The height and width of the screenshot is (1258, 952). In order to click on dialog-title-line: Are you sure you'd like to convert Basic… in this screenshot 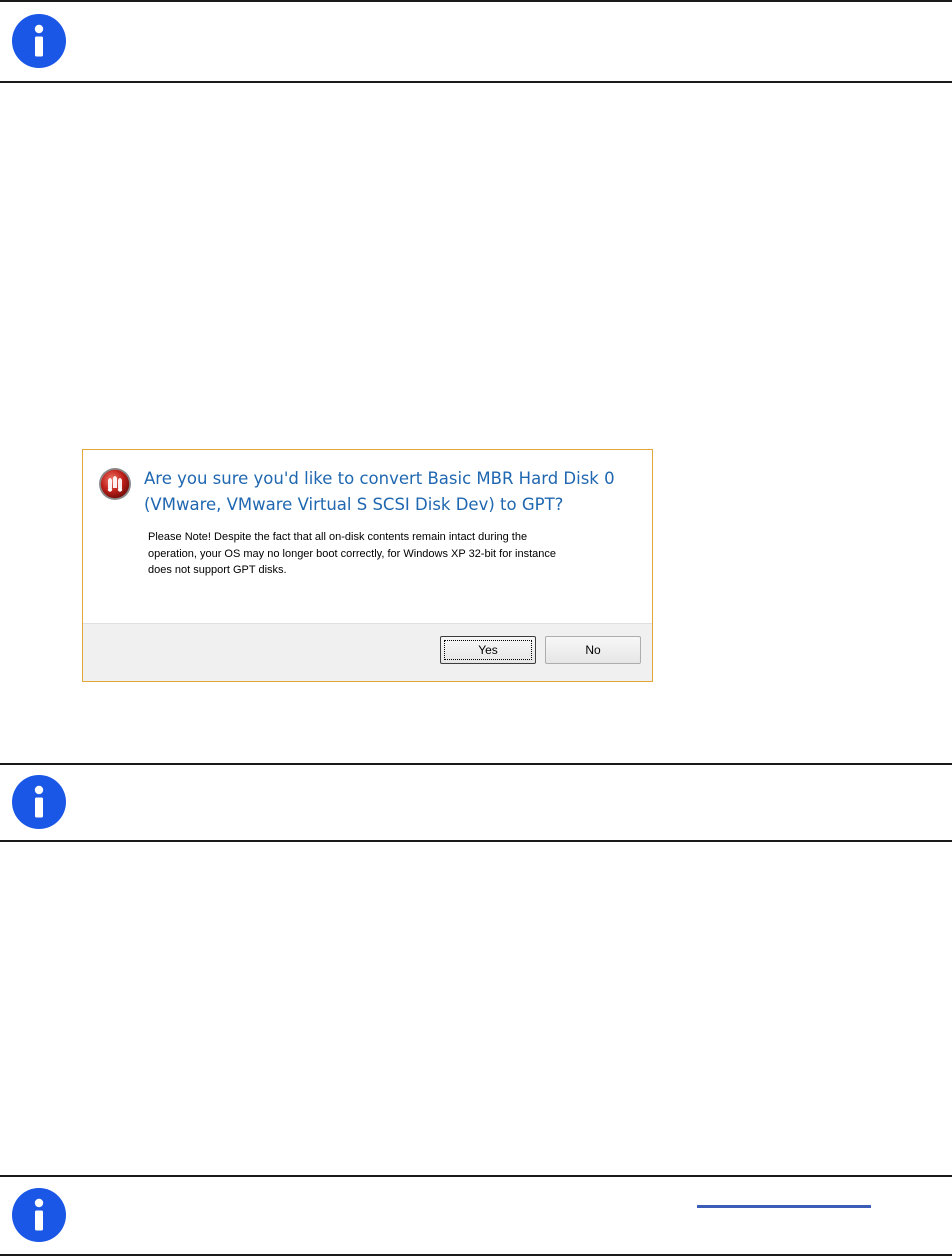, I will do `click(379, 478)`.